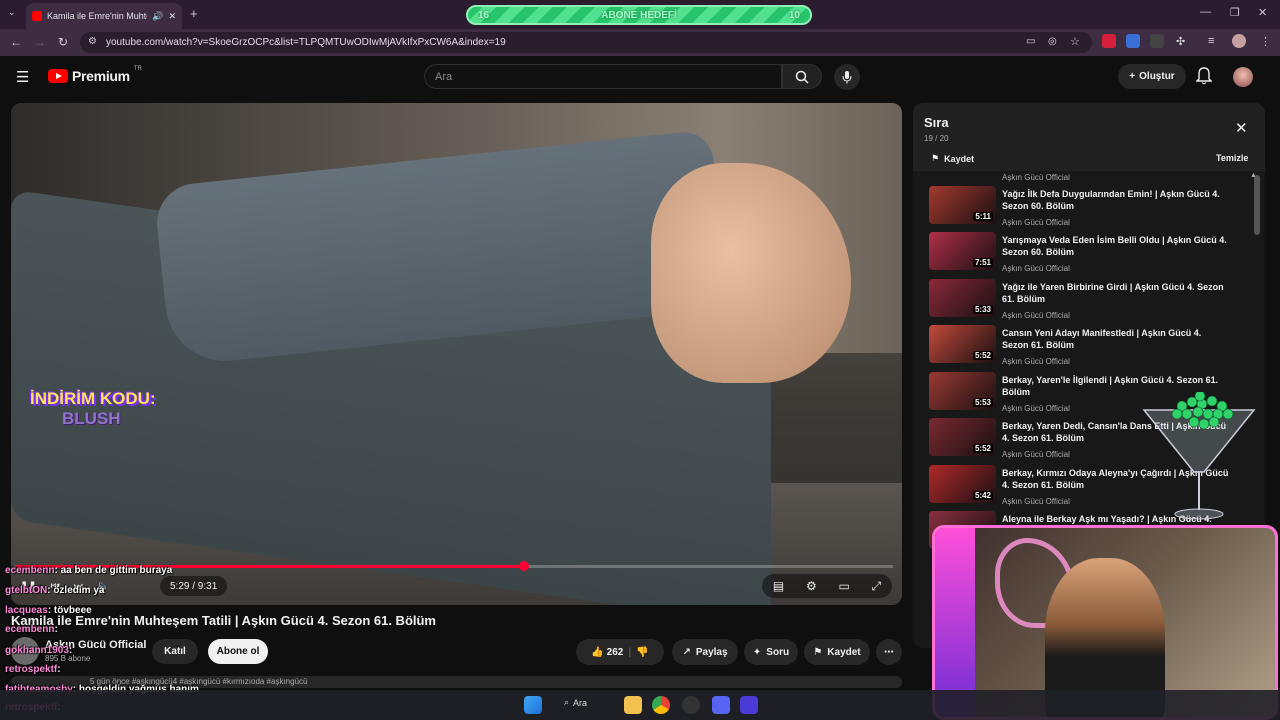 The width and height of the screenshot is (1280, 720). I want to click on app-v-icon, so click(749, 705).